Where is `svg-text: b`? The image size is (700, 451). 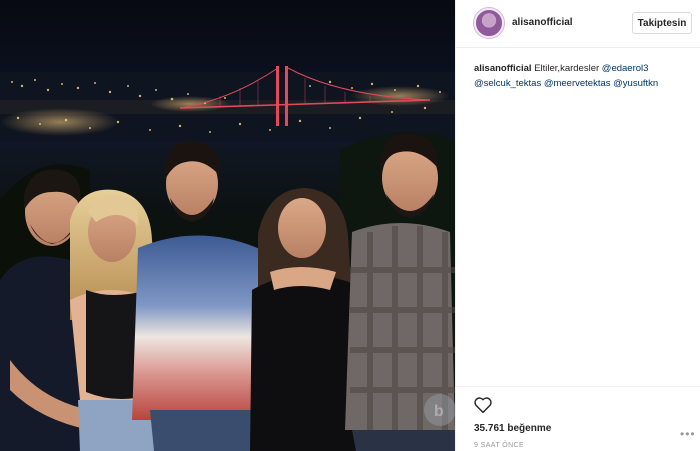
svg-text: b is located at coordinates (439, 411).